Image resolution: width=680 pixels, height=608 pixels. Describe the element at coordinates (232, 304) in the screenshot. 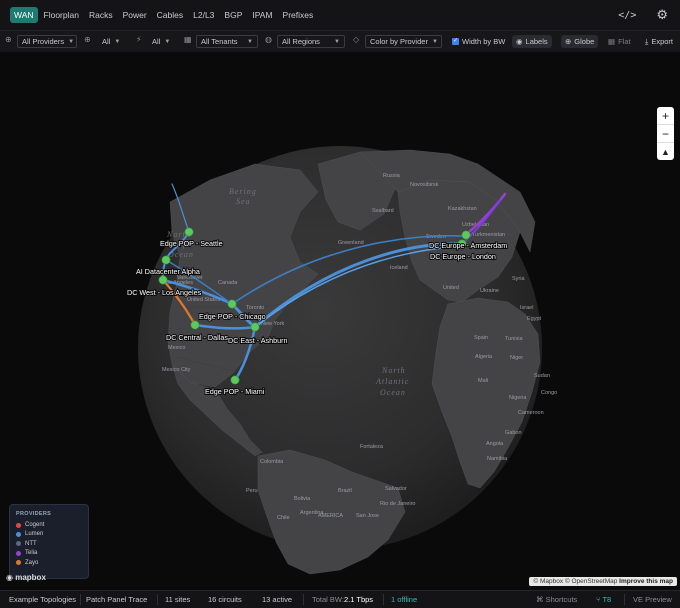

I see `site-marker-chicago` at that location.